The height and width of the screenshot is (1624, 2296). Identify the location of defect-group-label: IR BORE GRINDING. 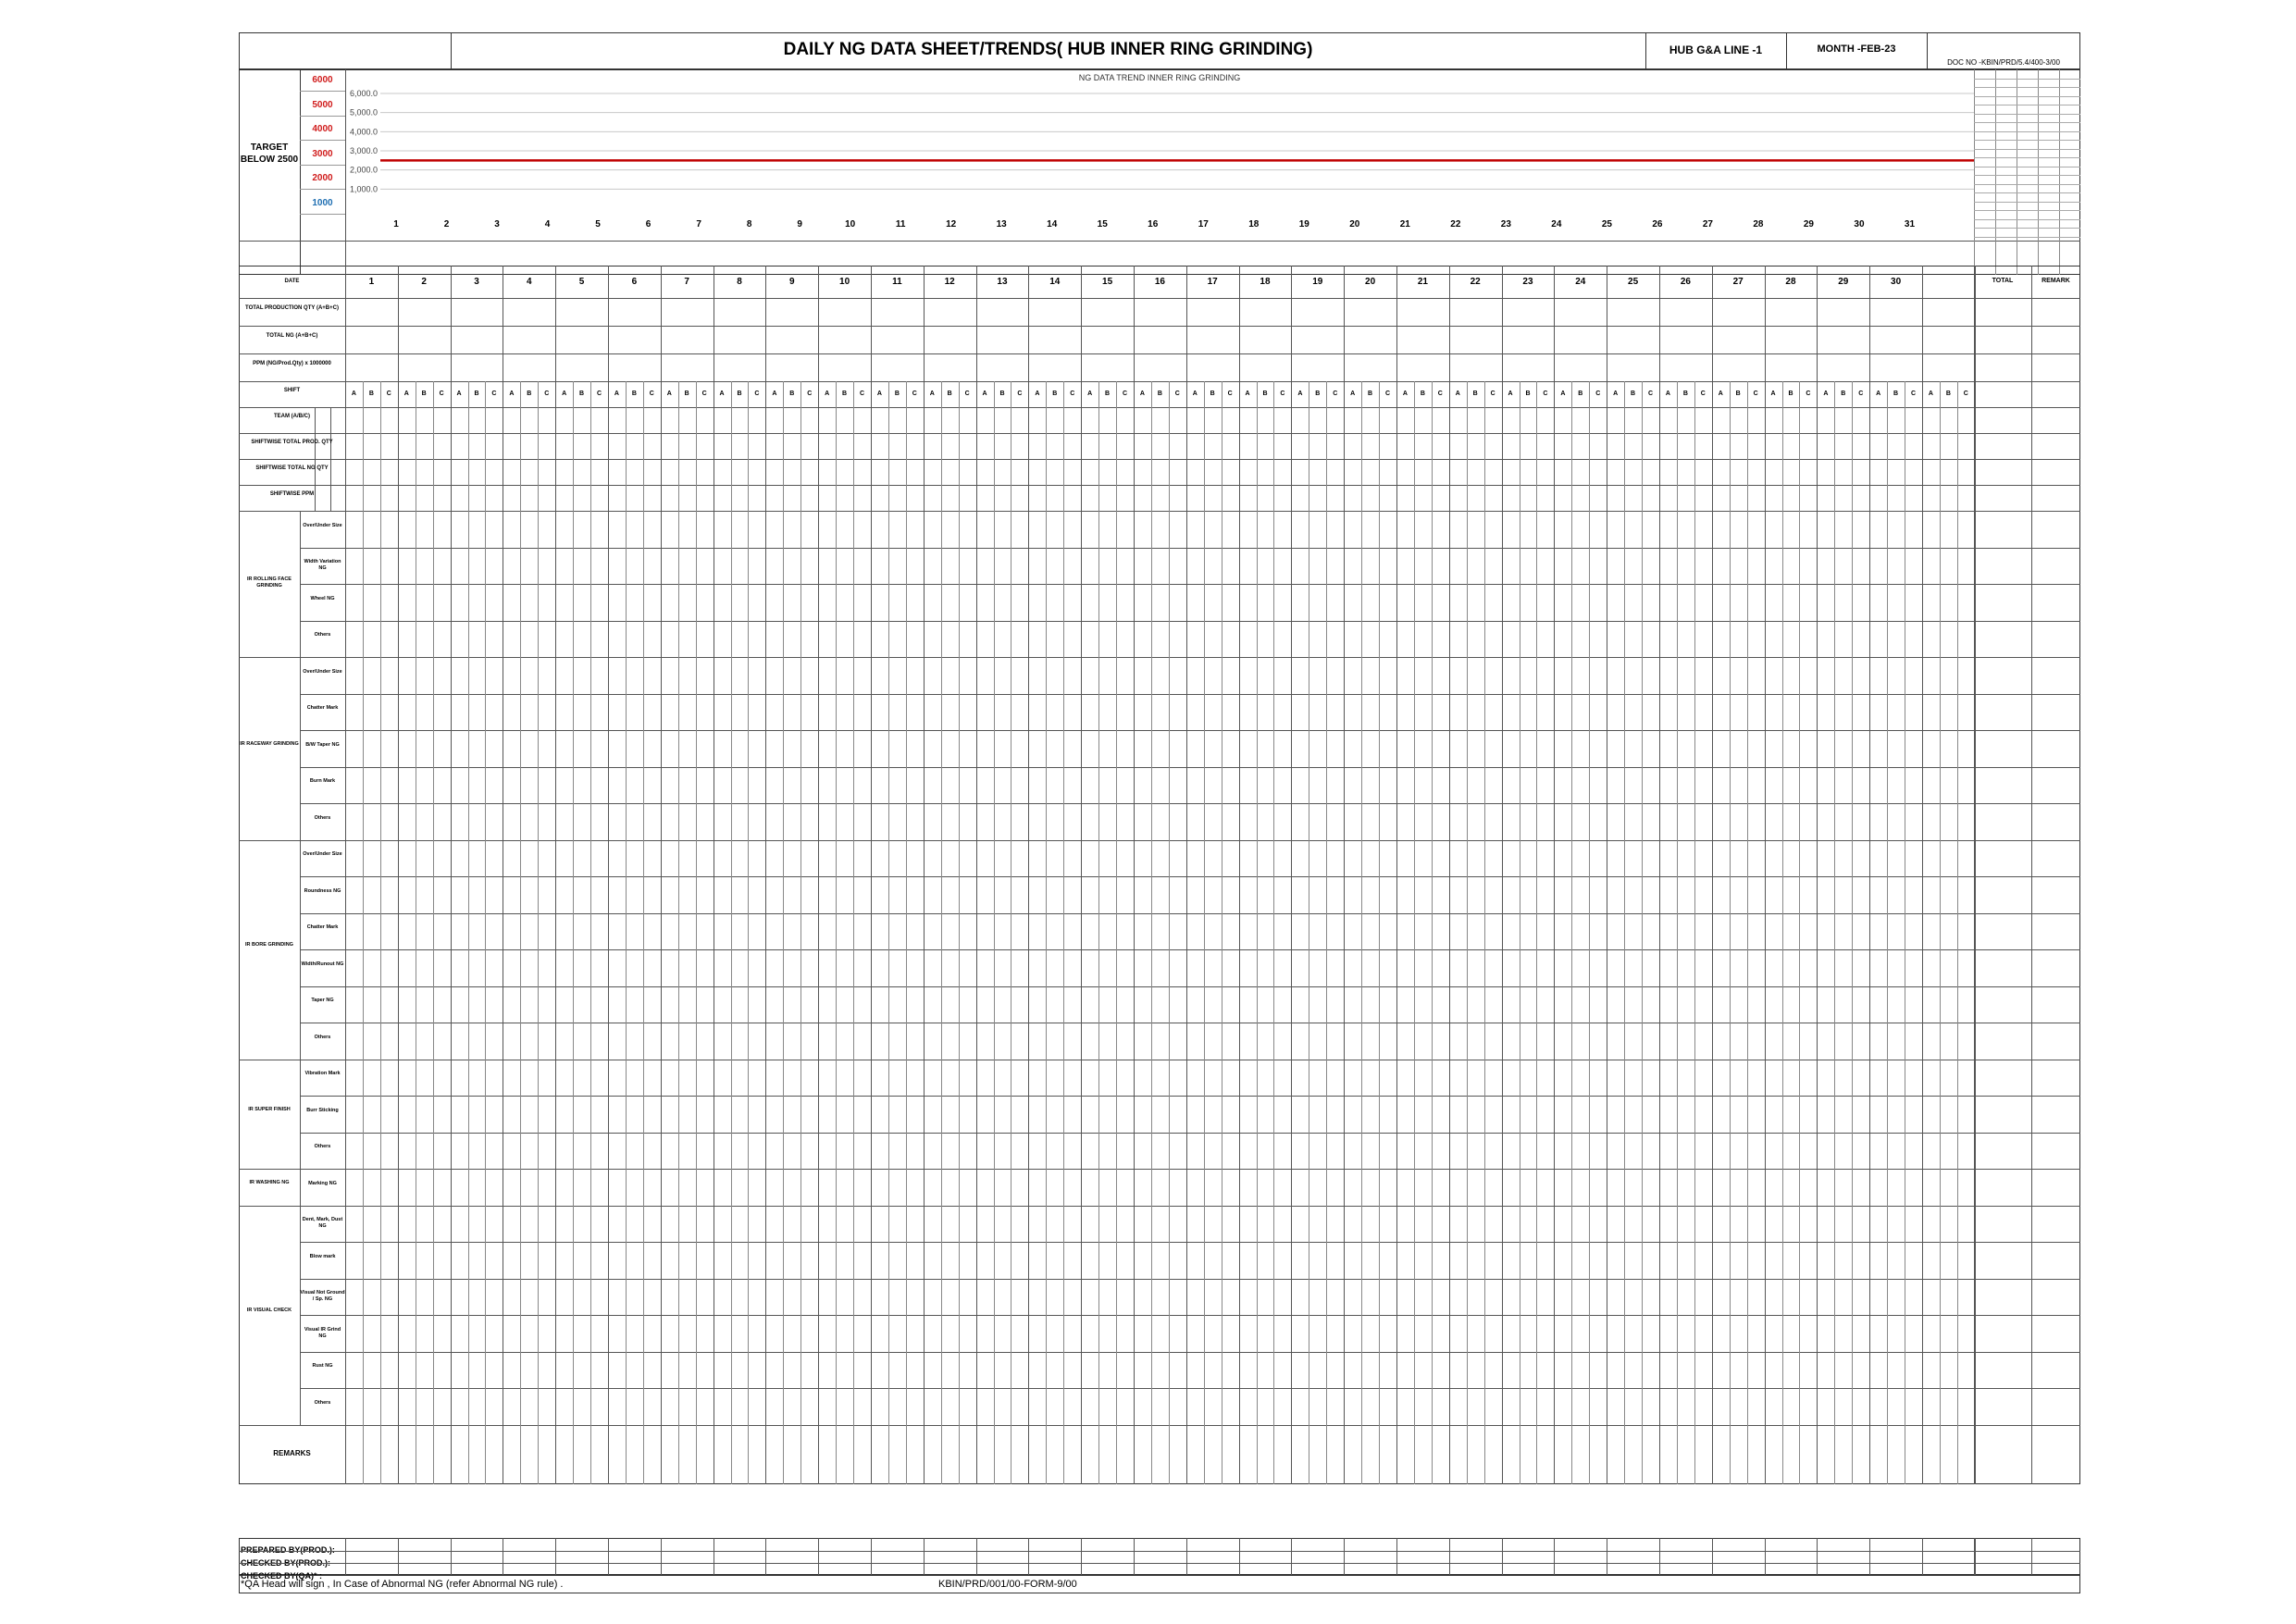
(269, 945).